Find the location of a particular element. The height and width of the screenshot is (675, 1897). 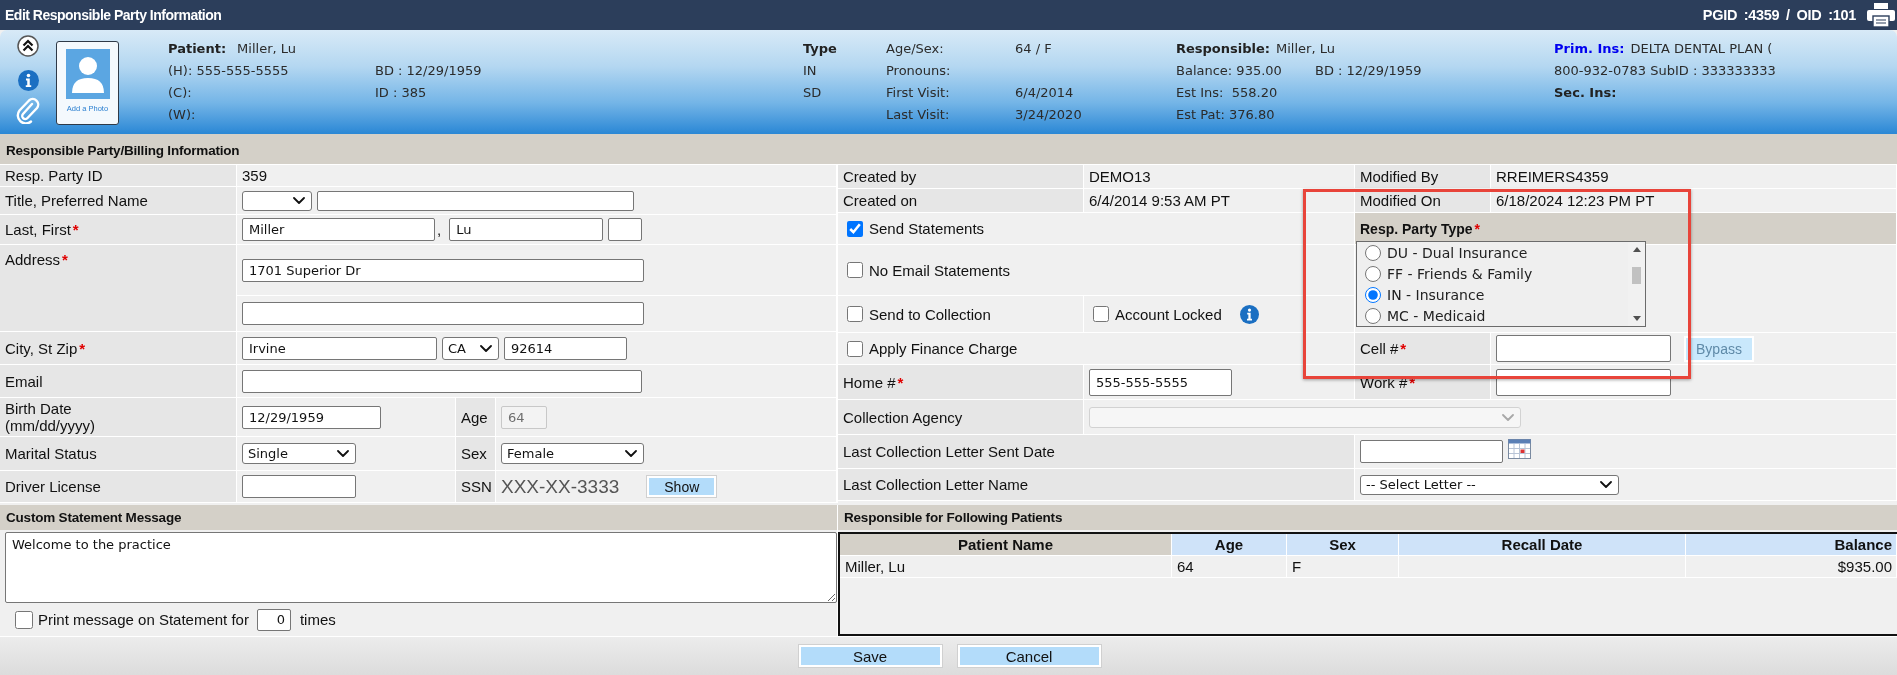

birth-date-field: 12/29/1959 is located at coordinates (311, 417).